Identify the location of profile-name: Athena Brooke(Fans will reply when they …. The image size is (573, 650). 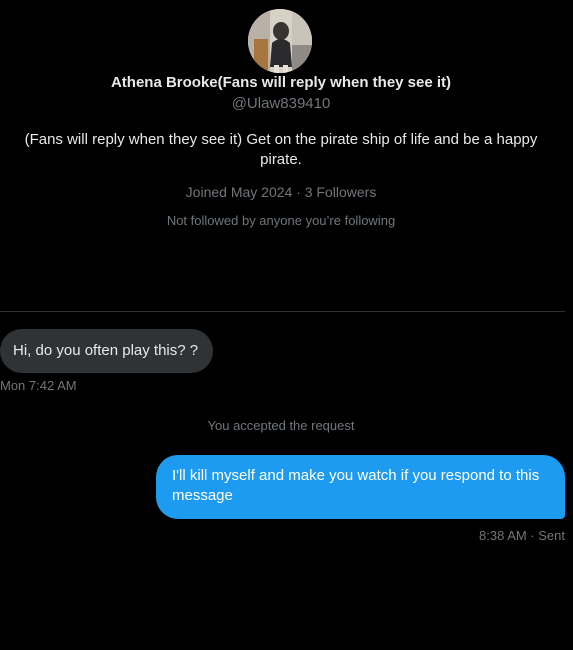
(281, 83).